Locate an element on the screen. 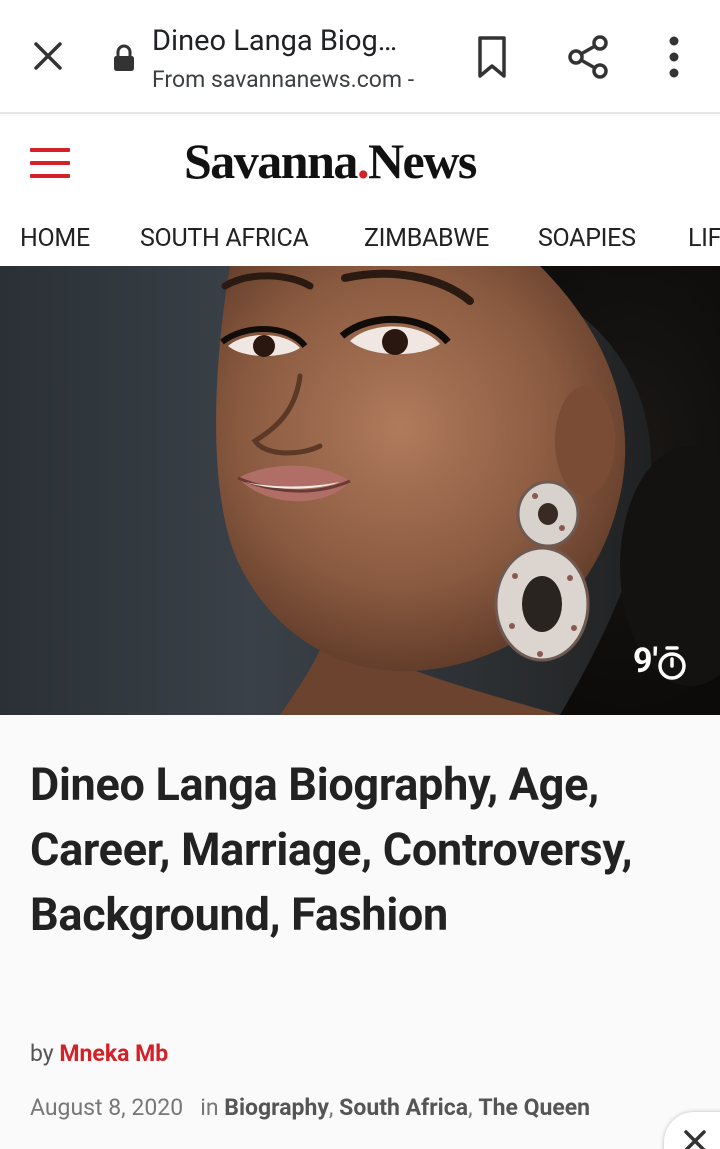  site-logo: Savanna.News is located at coordinates (330, 161).